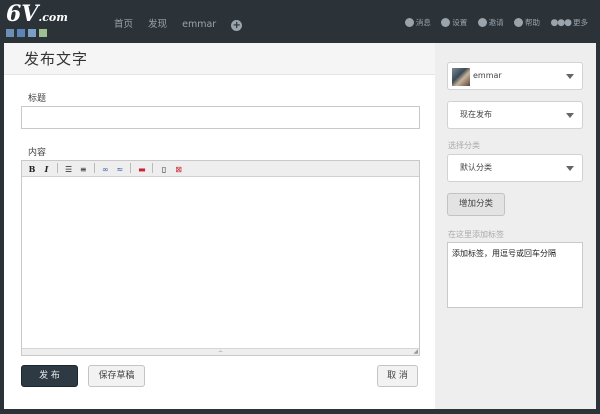 The width and height of the screenshot is (600, 414). I want to click on nav-messages: 消息, so click(417, 22).